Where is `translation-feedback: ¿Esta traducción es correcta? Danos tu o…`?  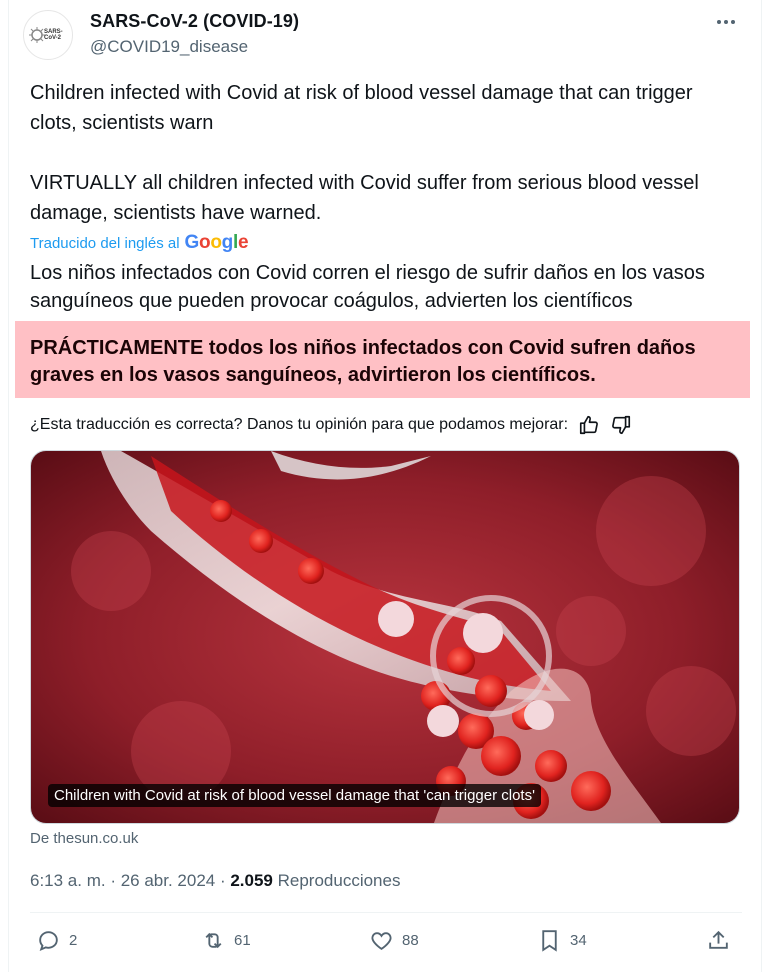
translation-feedback: ¿Esta traducción es correcta? Danos tu o… is located at coordinates (331, 425).